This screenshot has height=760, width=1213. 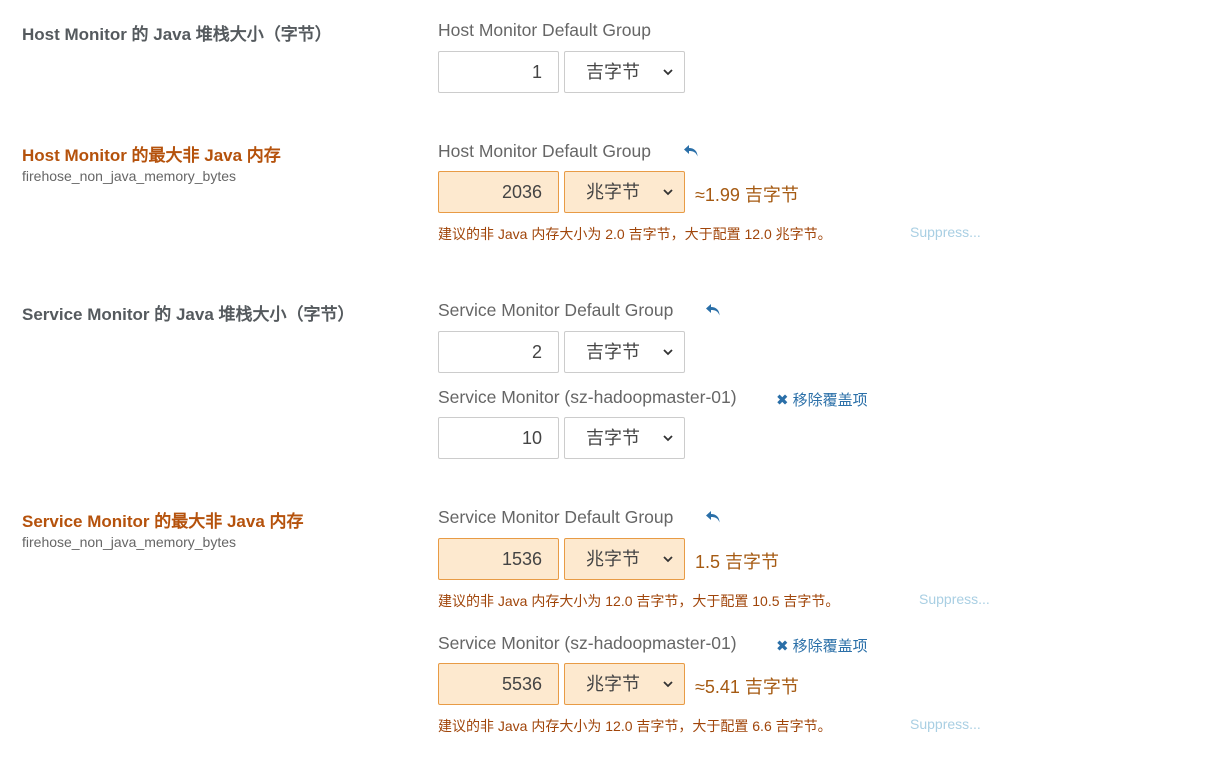 I want to click on host-monitor-java-heap-unit-select: 吉字节, so click(x=624, y=72).